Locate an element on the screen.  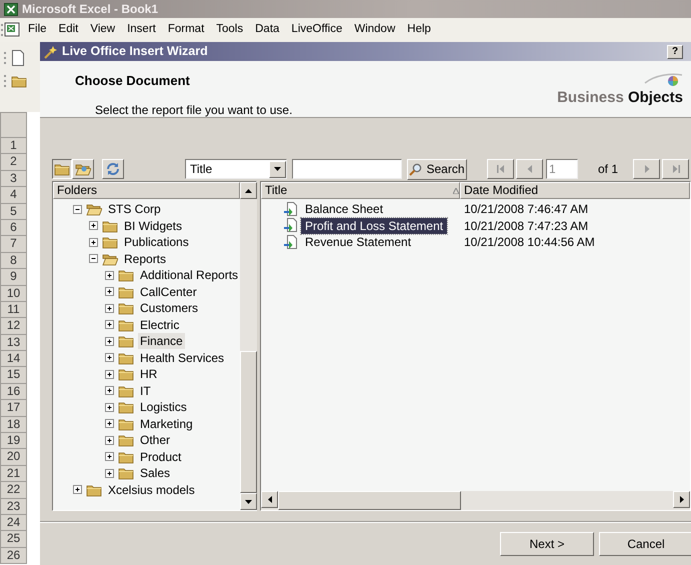
menu-item: Insert is located at coordinates (141, 30).